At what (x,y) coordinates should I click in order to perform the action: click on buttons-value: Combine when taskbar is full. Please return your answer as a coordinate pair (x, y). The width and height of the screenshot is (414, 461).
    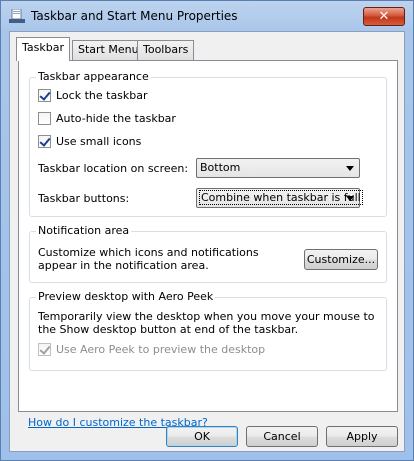
    Looking at the image, I should click on (281, 197).